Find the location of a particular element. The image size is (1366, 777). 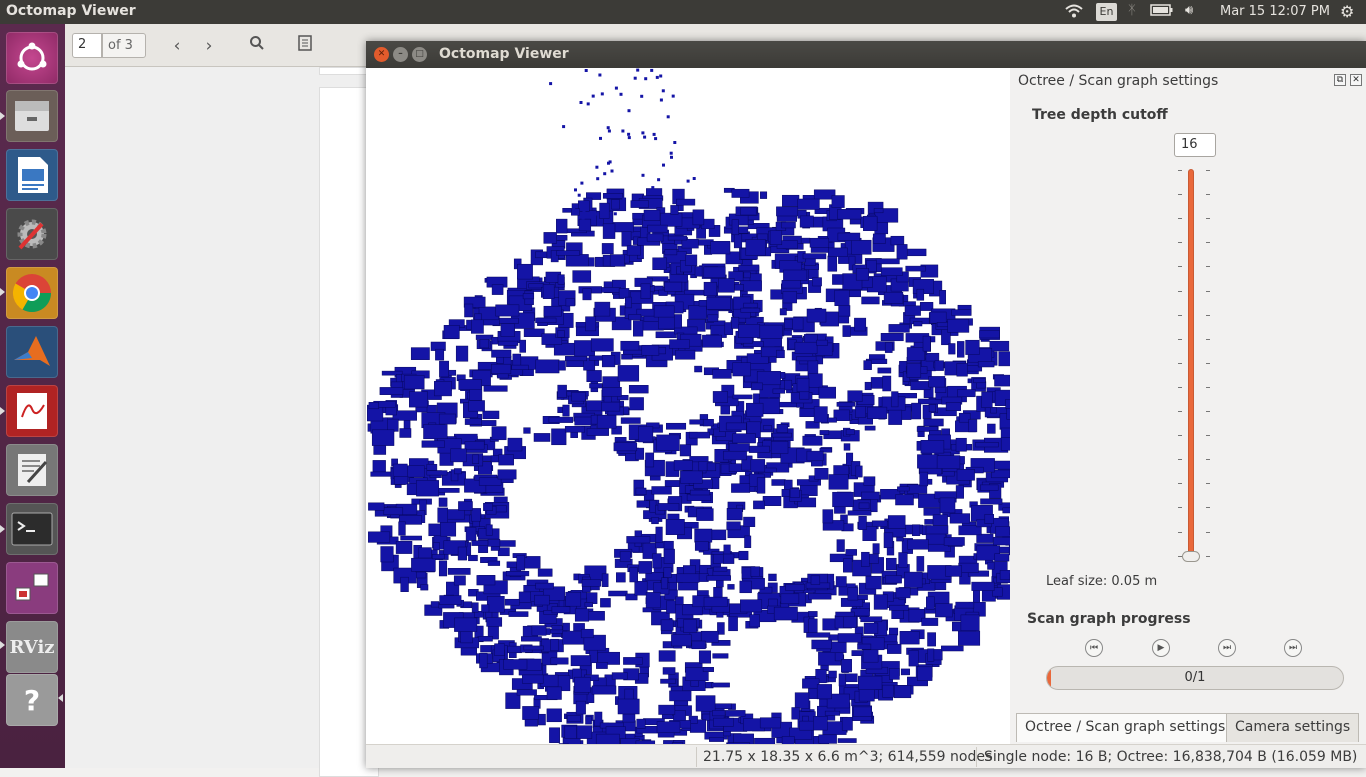

minimize-icon: – is located at coordinates (400, 54).